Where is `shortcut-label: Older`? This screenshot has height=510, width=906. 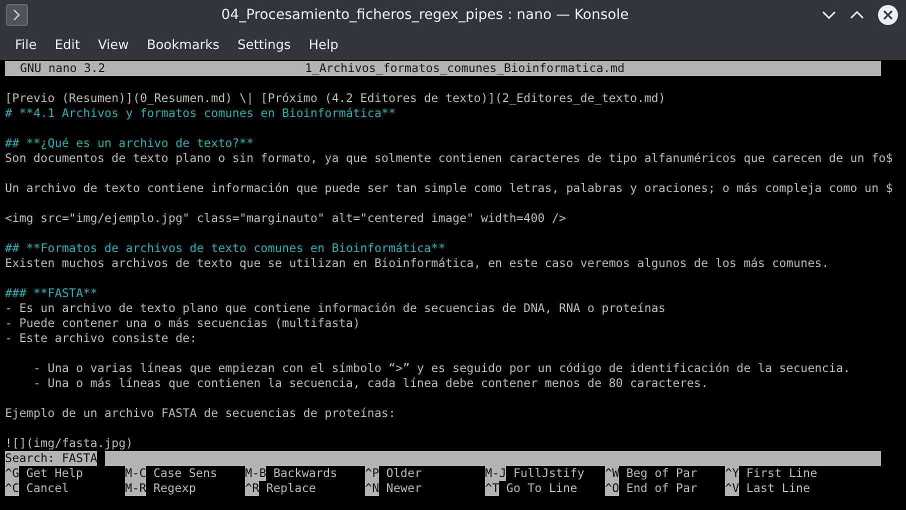
shortcut-label: Older is located at coordinates (404, 473).